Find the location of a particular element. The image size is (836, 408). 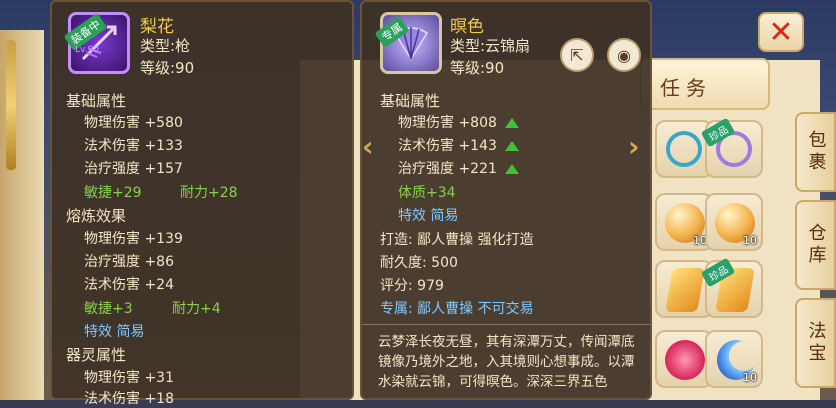

durability: 耐久度: 500 is located at coordinates (419, 263).